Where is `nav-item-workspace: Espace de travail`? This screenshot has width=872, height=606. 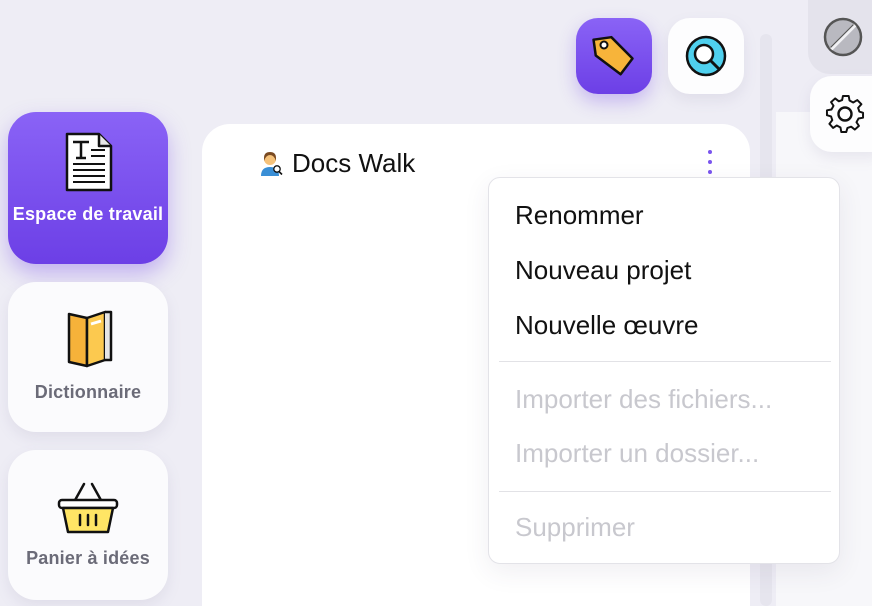 nav-item-workspace: Espace de travail is located at coordinates (88, 188).